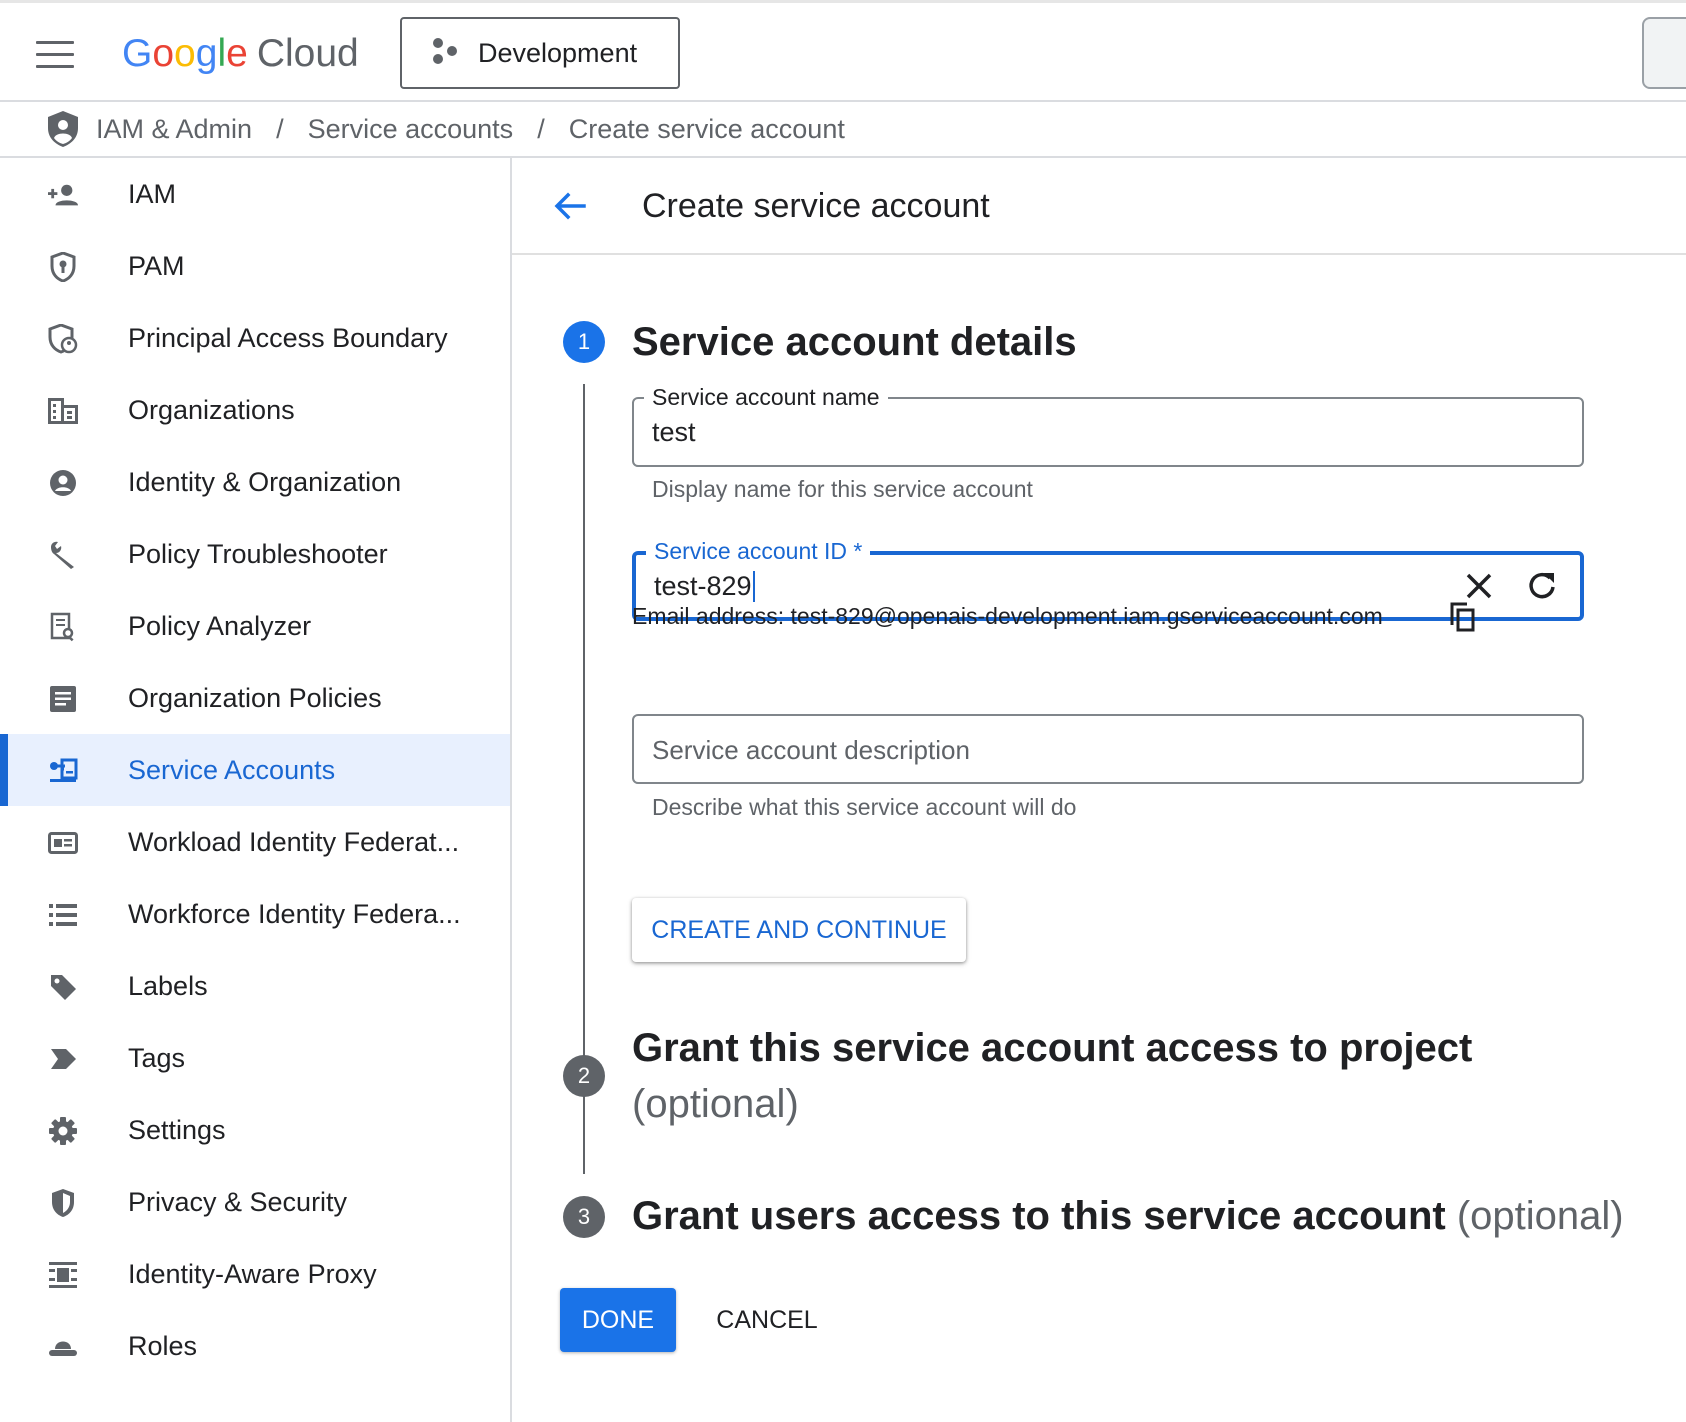 The image size is (1686, 1422). I want to click on shield-person-icon, so click(63, 339).